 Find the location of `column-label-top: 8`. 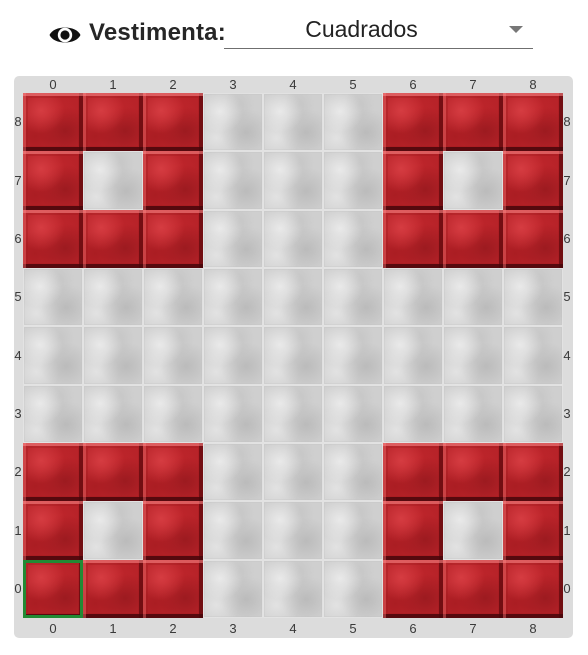

column-label-top: 8 is located at coordinates (533, 84).